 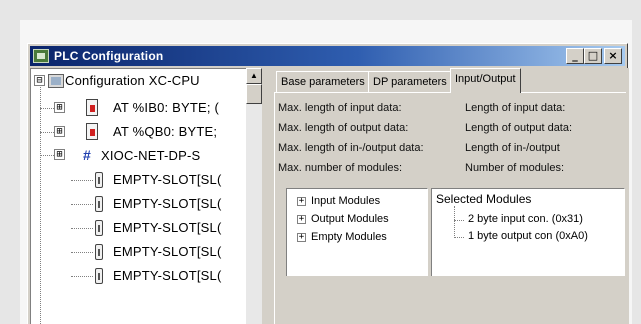 I want to click on window-controls: _ □ ×, so click(x=594, y=56).